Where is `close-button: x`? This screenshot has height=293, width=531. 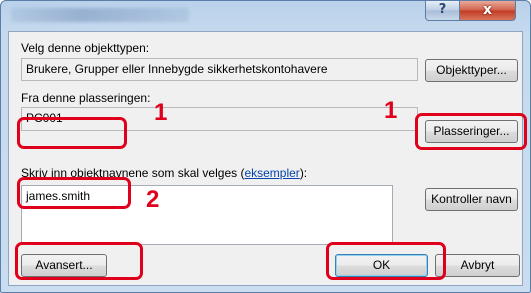
close-button: x is located at coordinates (487, 11).